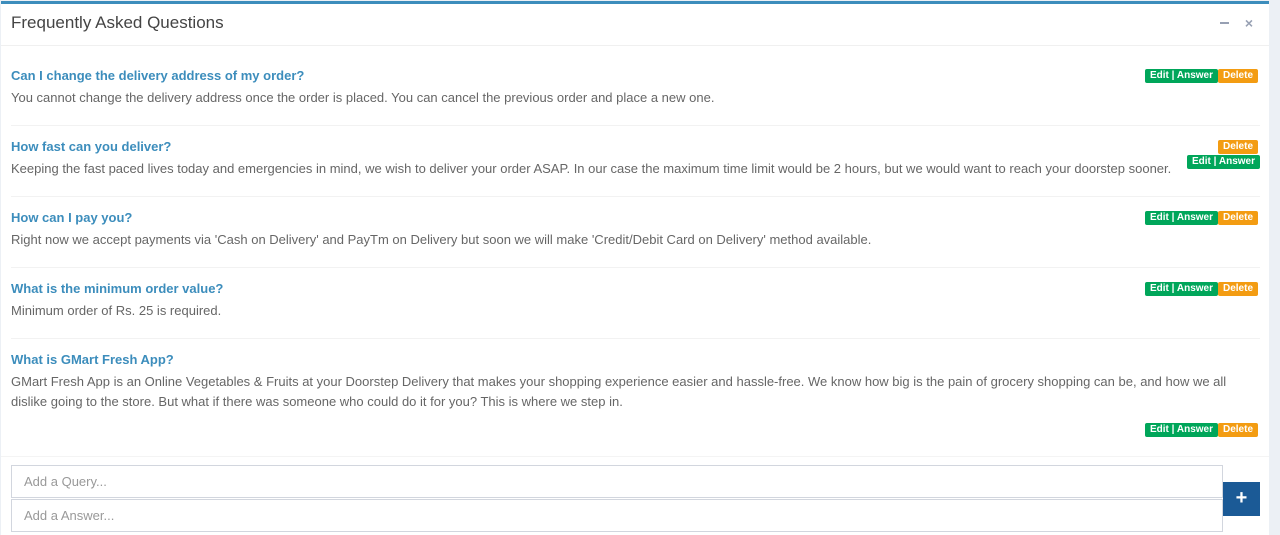 The image size is (1280, 535). I want to click on faq-question: How can I pay you?, so click(72, 217).